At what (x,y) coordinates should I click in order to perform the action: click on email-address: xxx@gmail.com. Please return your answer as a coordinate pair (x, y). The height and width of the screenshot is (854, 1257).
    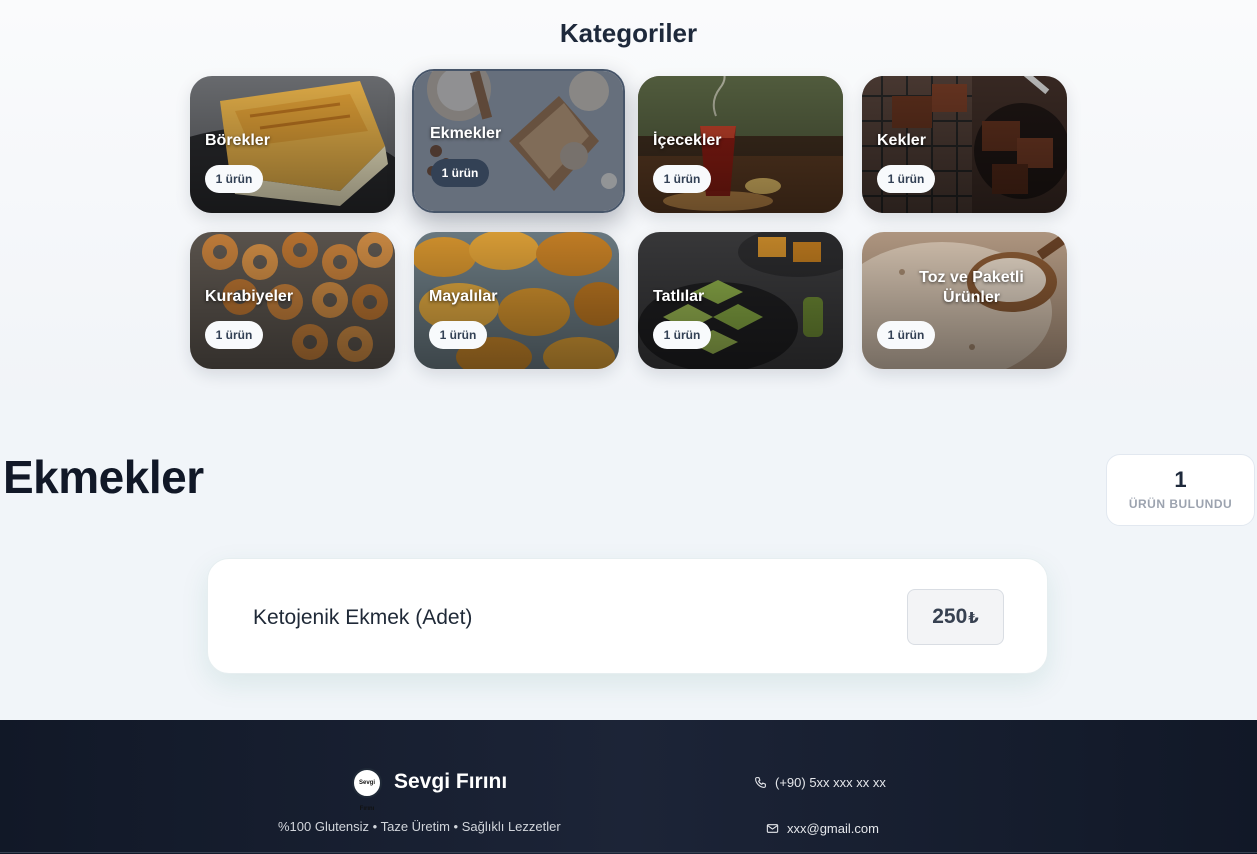
    Looking at the image, I should click on (833, 828).